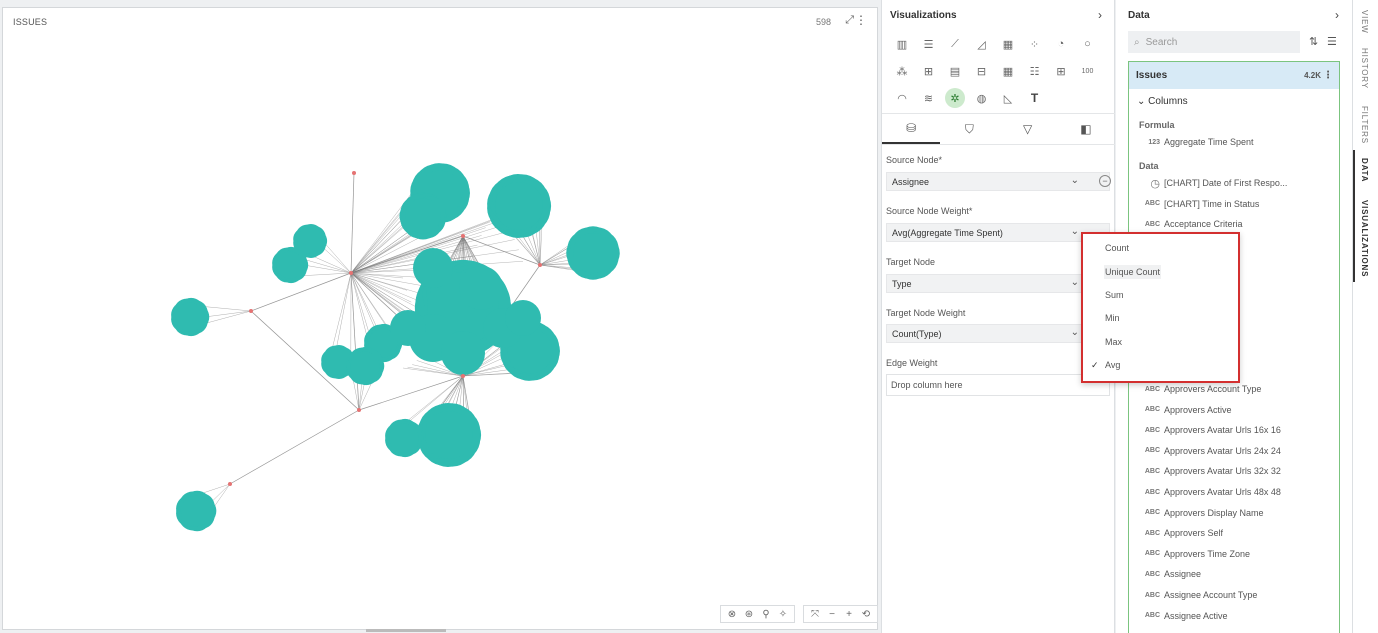 Image resolution: width=1378 pixels, height=633 pixels. I want to click on column-item: ABC Approvers Avatar Urls 48x 48, so click(1213, 492).